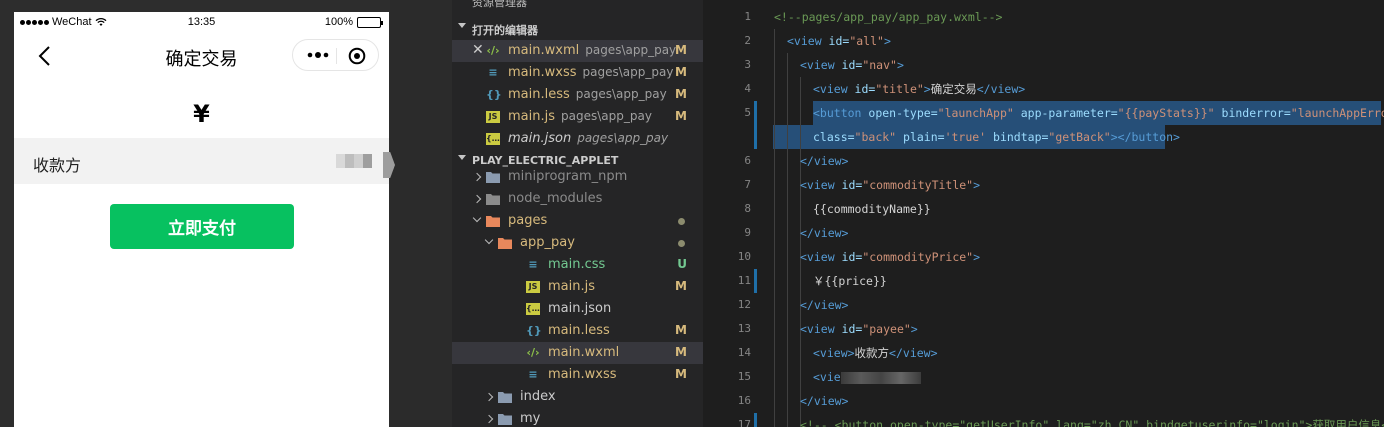 The width and height of the screenshot is (1384, 427). Describe the element at coordinates (875, 353) in the screenshot. I see `code-line: <view>收款方</view>` at that location.